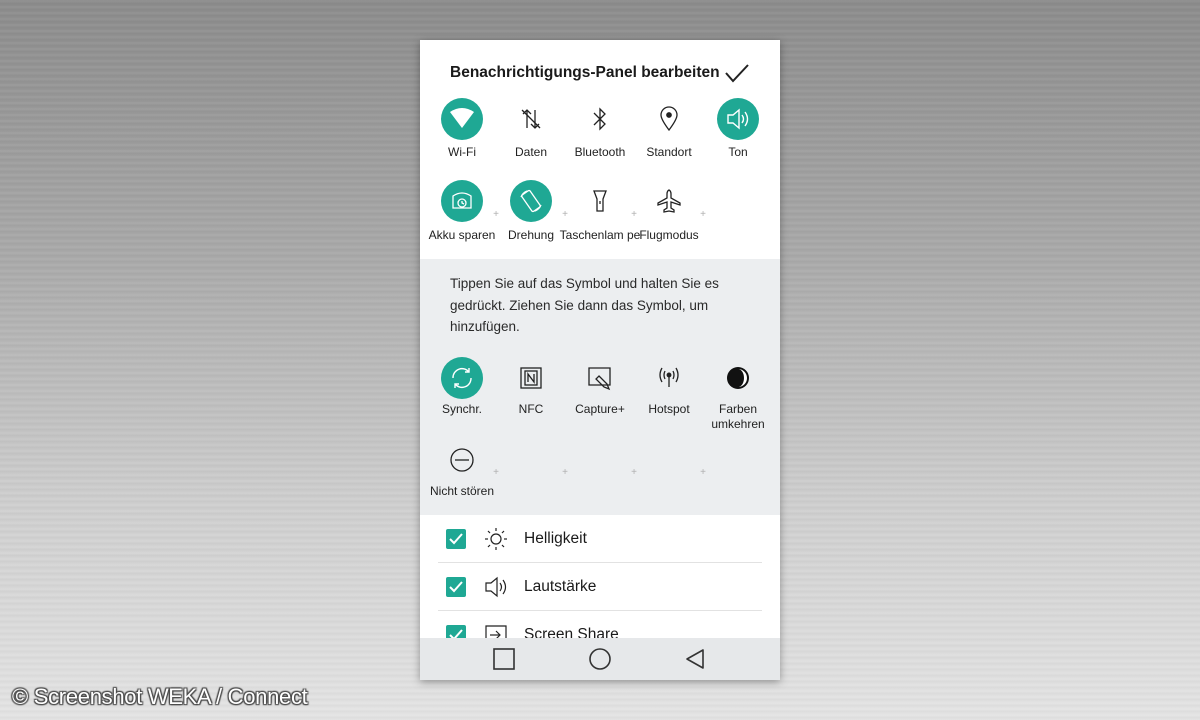  Describe the element at coordinates (669, 235) in the screenshot. I see `tile-label: Flugmodus` at that location.